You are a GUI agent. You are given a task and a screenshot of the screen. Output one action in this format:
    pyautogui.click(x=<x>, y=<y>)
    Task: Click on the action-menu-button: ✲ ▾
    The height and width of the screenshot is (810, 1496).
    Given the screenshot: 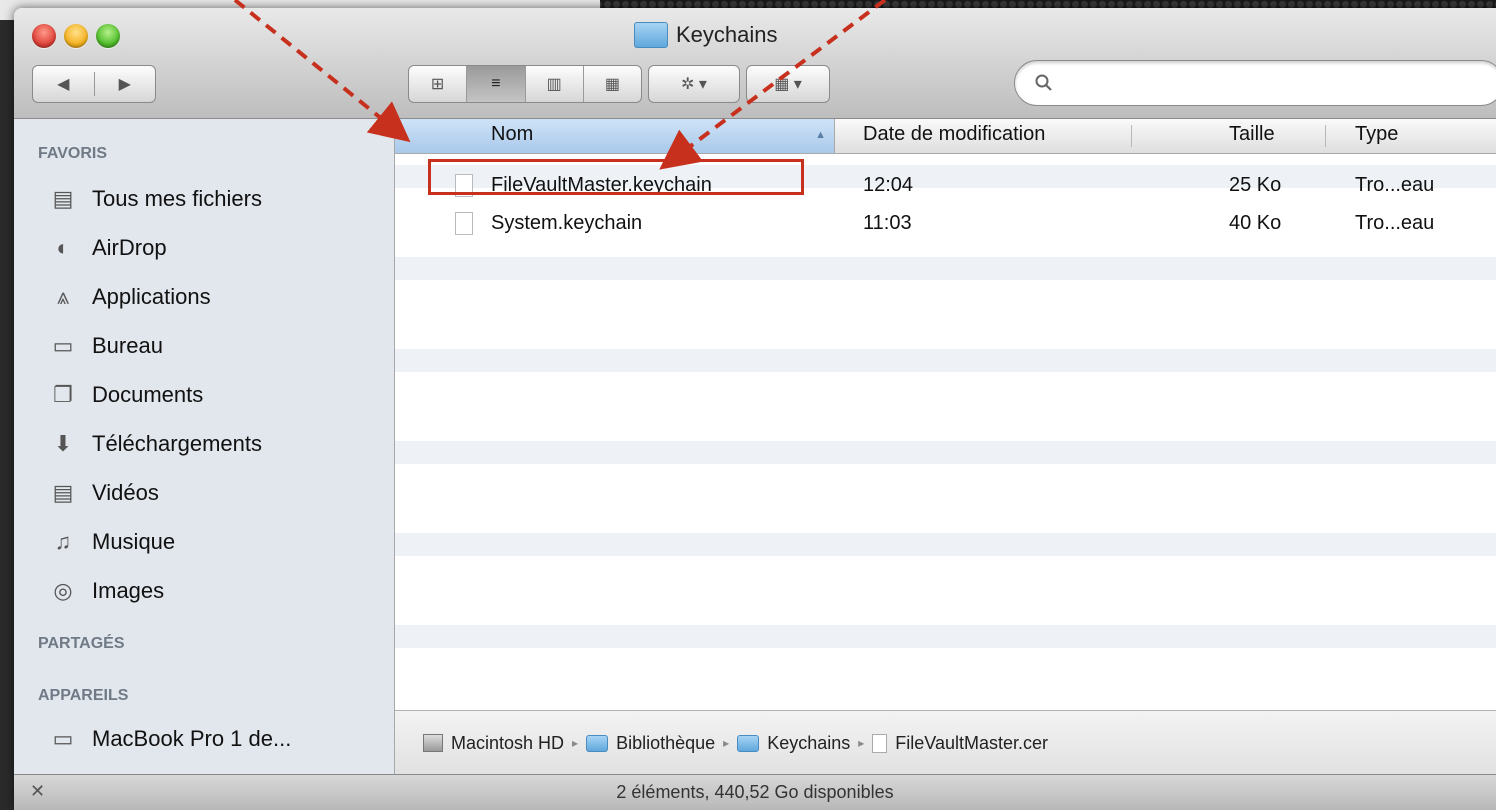 What is the action you would take?
    pyautogui.click(x=694, y=84)
    